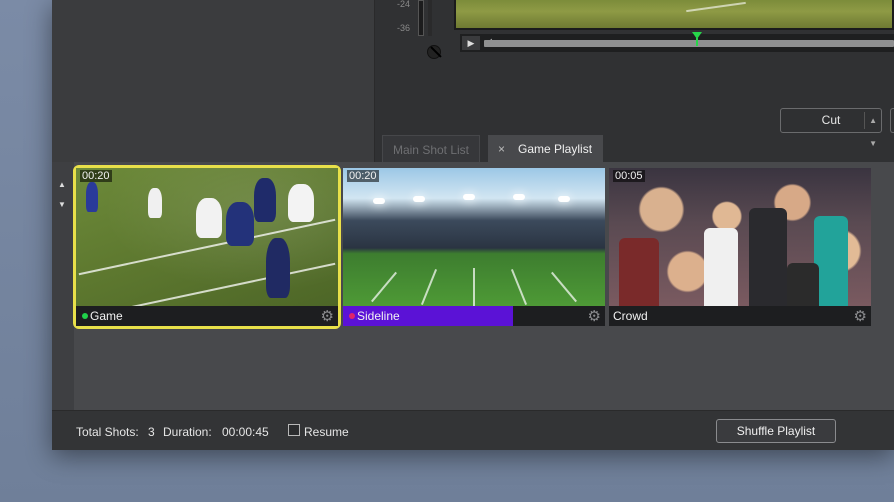  Describe the element at coordinates (740, 316) in the screenshot. I see `shot-label-bar: Crowd ⚙` at that location.